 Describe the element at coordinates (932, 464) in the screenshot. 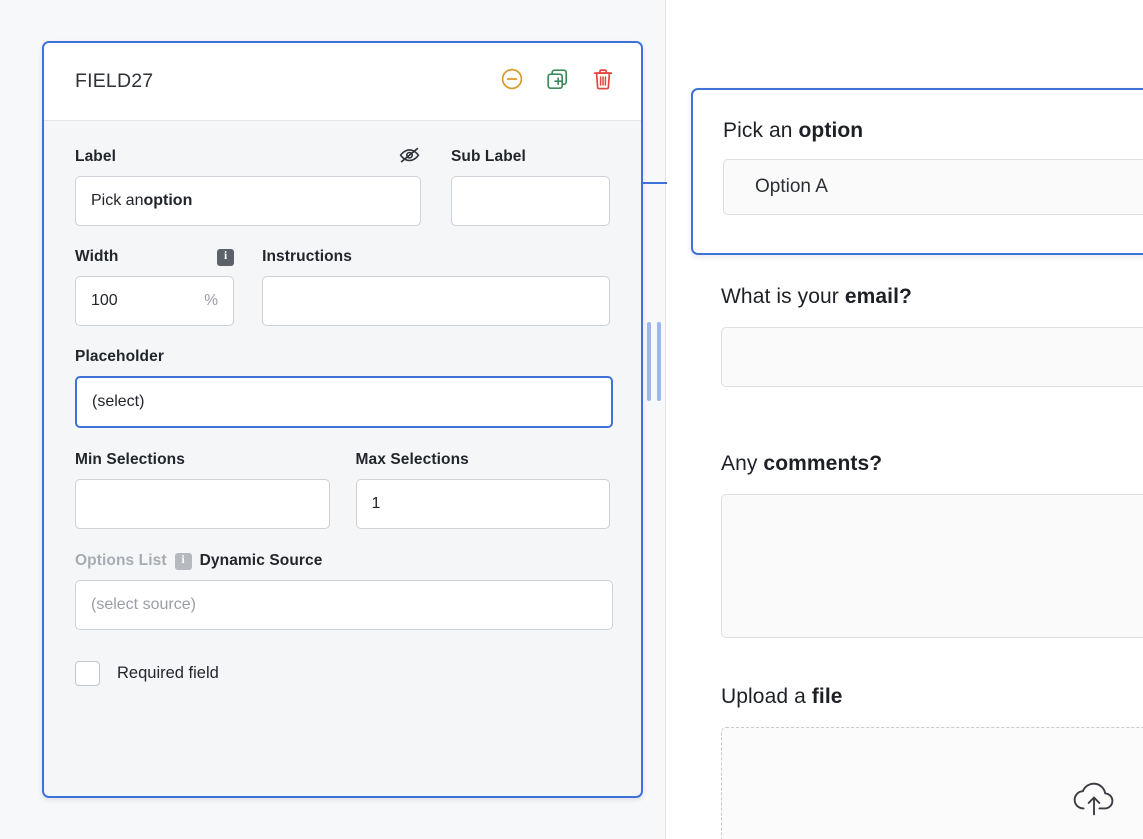

I see `preview-comments-title: Any comments?` at that location.